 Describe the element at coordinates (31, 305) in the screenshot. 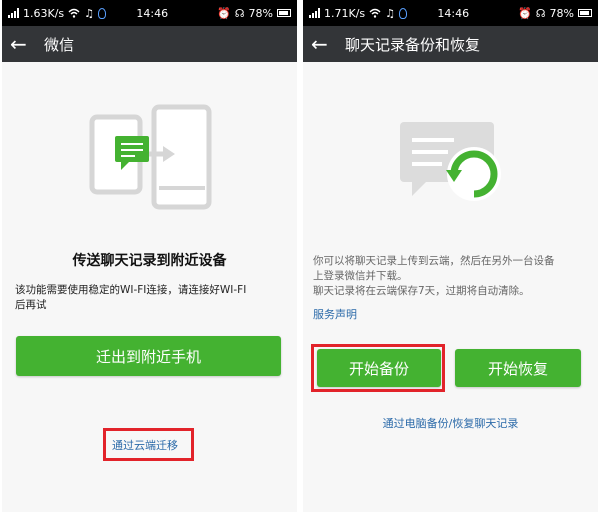

I see `transfer-description-line2: 后再试` at that location.